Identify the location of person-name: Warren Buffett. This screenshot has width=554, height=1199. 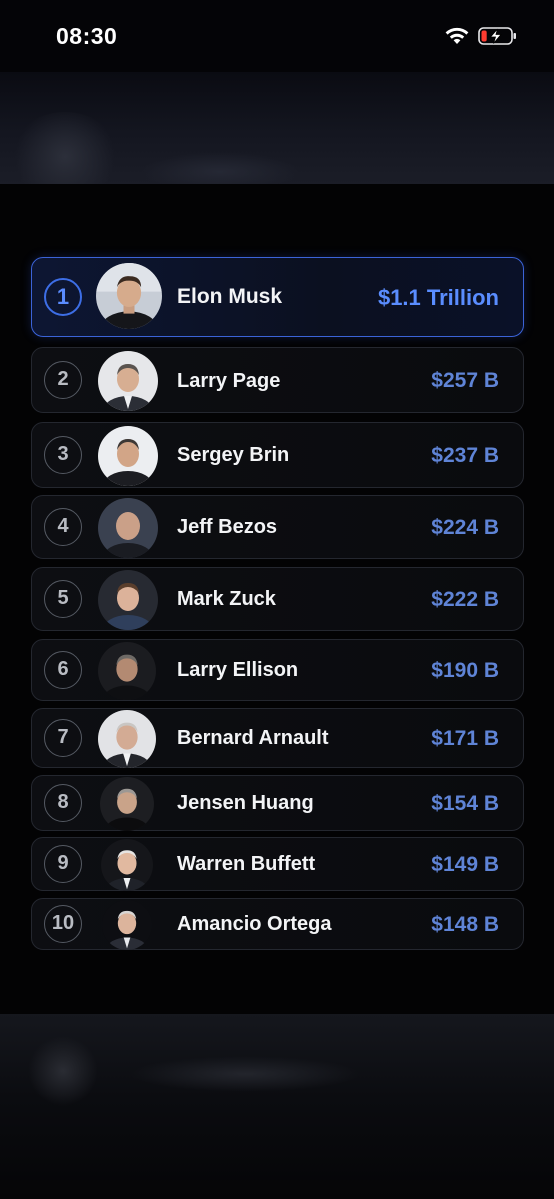
(246, 864).